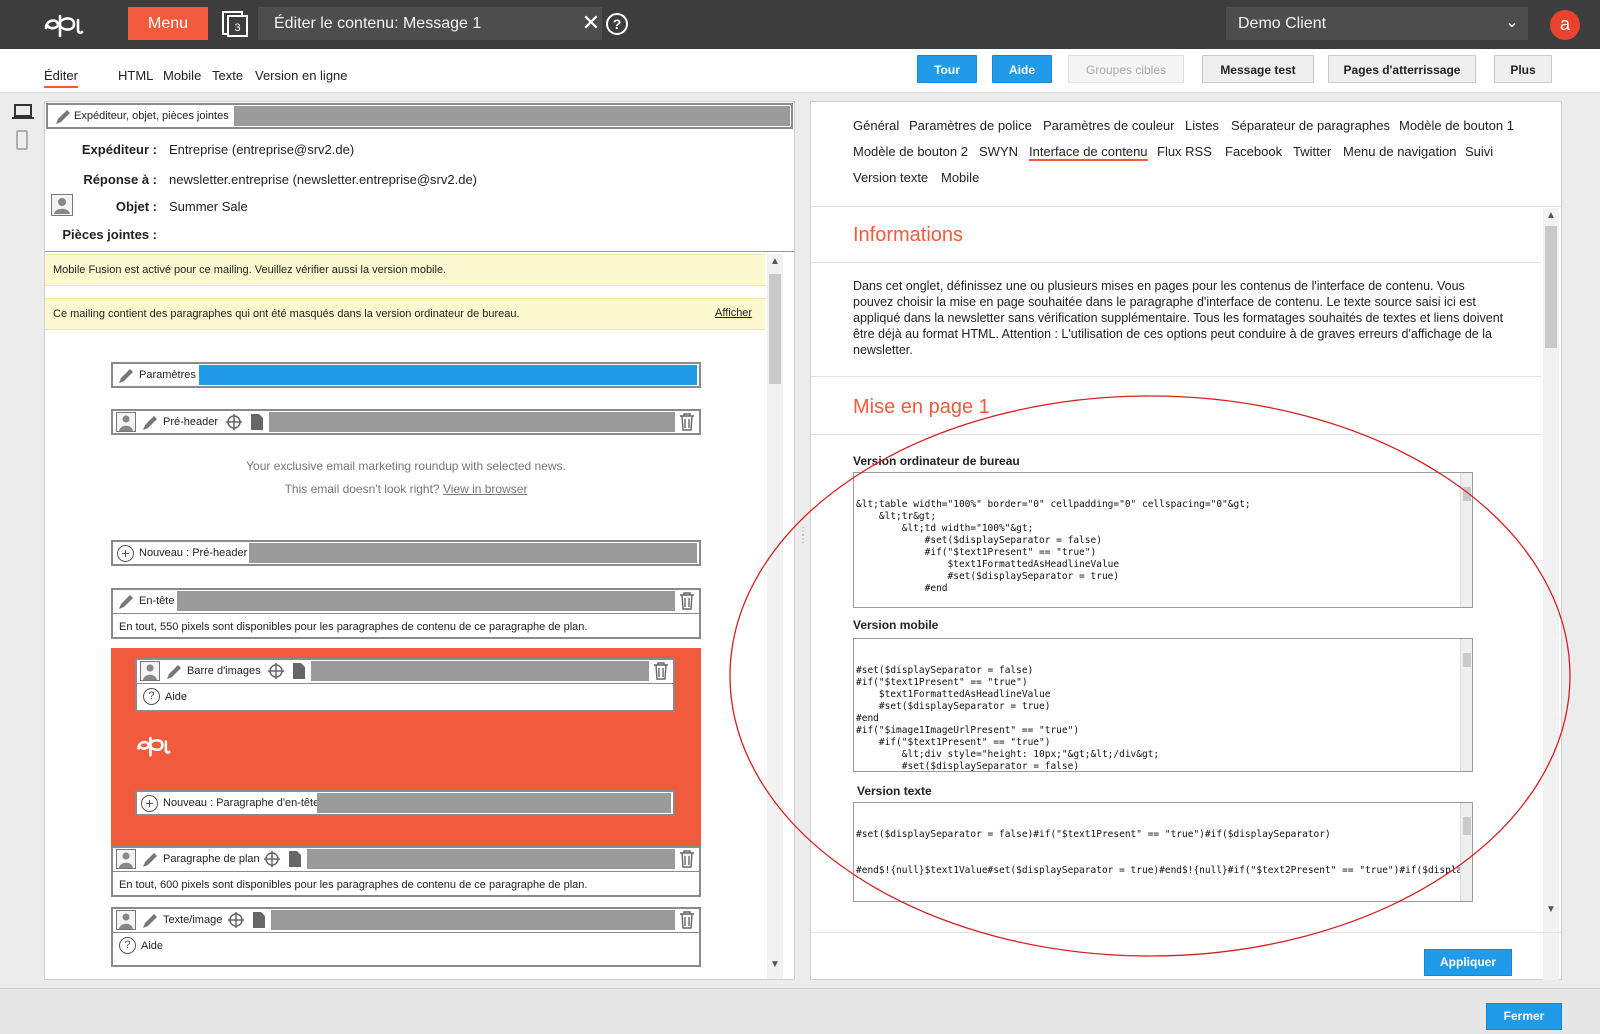  What do you see at coordinates (182, 78) in the screenshot?
I see `tab-mobile: Mobile` at bounding box center [182, 78].